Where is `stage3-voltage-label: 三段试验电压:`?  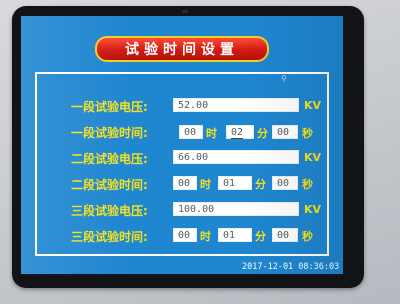
stage3-voltage-label: 三段试验电压: is located at coordinates (109, 211).